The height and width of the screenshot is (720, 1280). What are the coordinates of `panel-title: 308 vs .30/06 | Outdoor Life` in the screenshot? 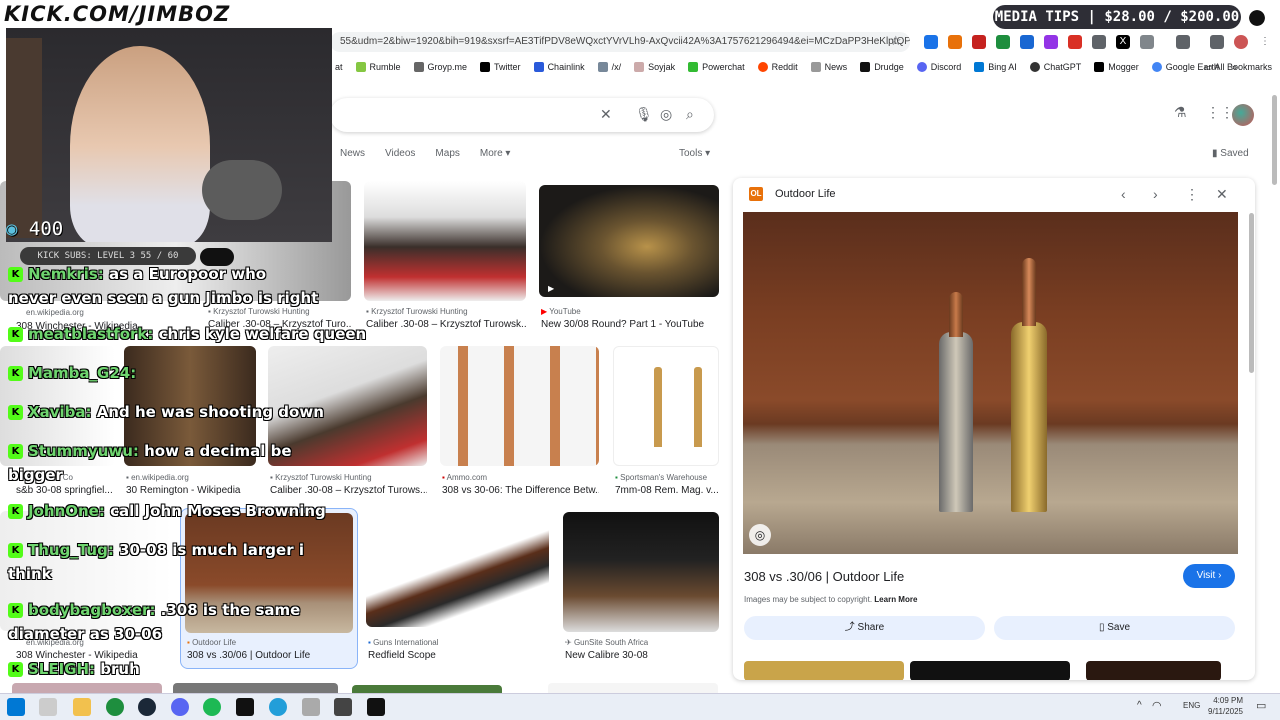 It's located at (824, 576).